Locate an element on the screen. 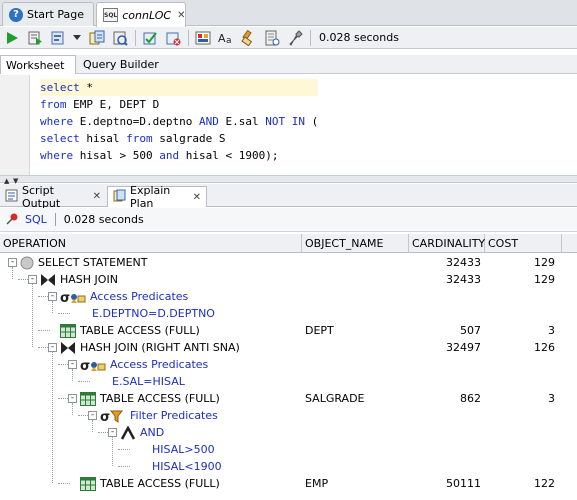  column-header-operation: OPERATION is located at coordinates (151, 243).